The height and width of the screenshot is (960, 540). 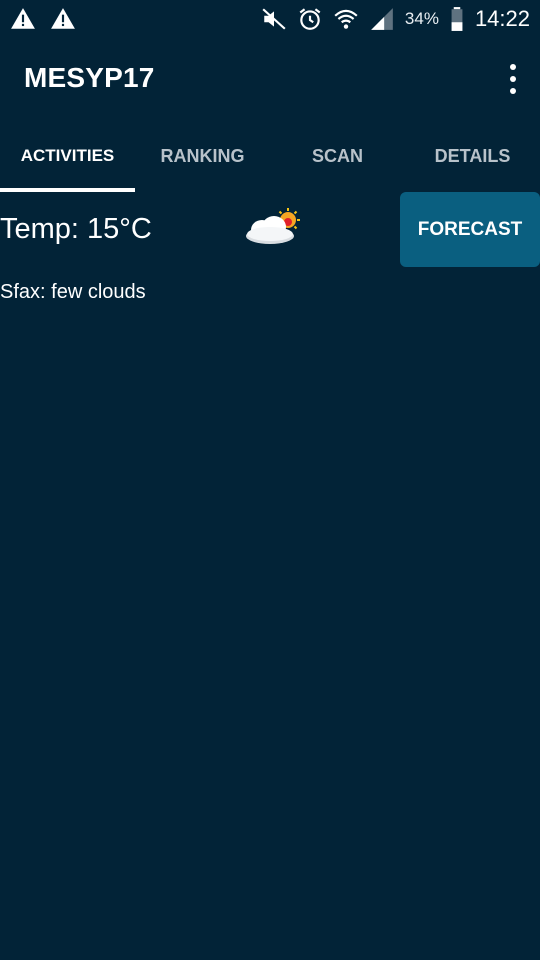 I want to click on signal-icon, so click(x=382, y=19).